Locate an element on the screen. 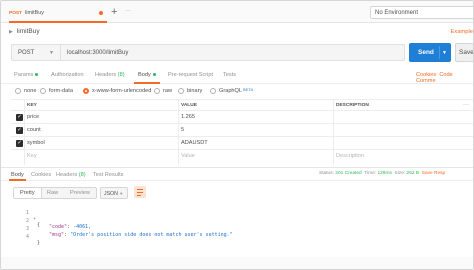 Image resolution: width=474 pixels, height=270 pixels. response-tab-headers: Headers (8) is located at coordinates (71, 175).